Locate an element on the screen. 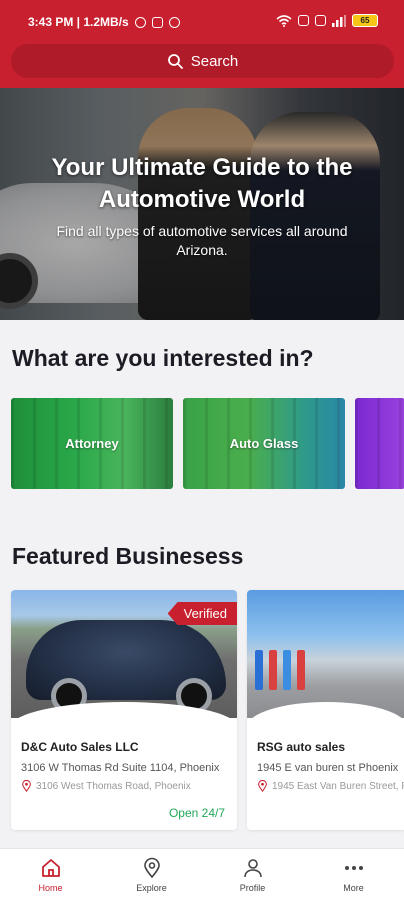 The image size is (404, 900). status-right: 65 is located at coordinates (327, 20).